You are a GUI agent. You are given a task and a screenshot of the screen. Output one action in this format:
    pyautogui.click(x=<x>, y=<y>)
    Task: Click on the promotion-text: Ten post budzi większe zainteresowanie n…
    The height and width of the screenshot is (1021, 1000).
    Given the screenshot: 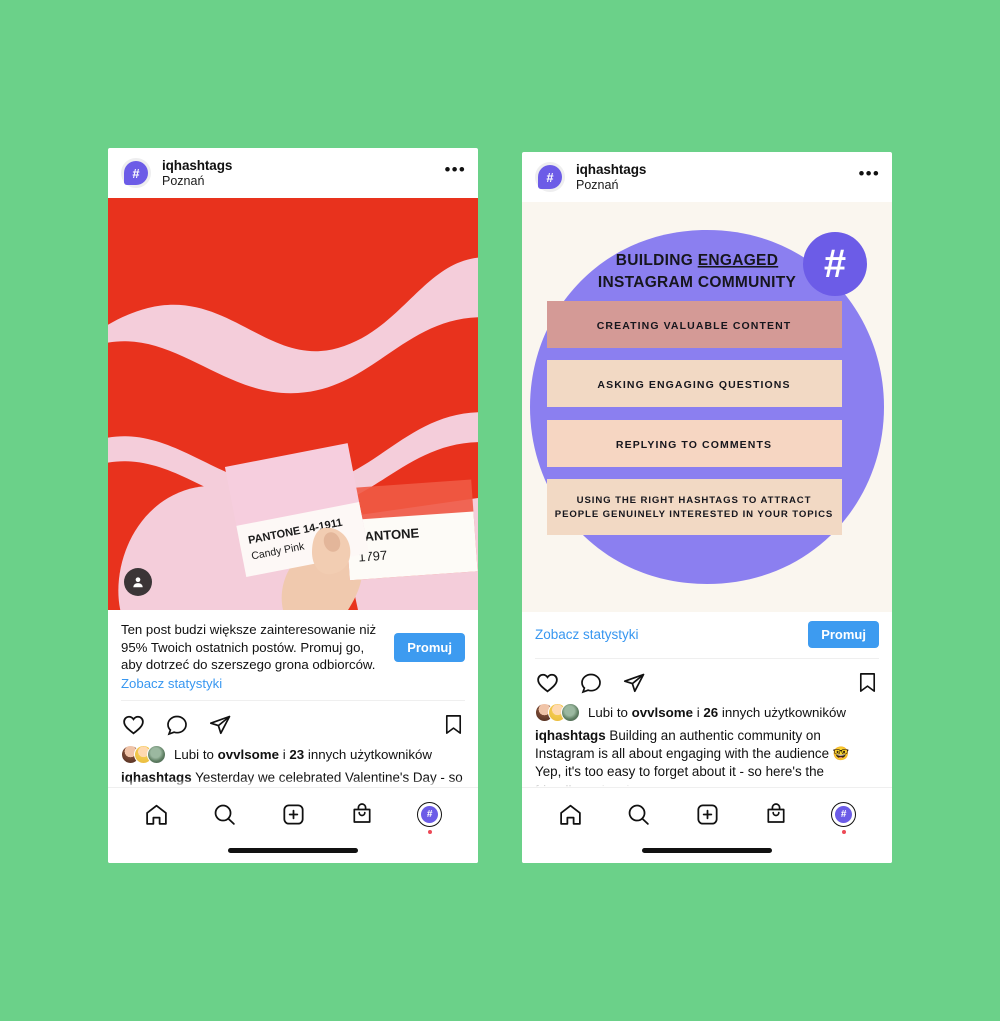 What is the action you would take?
    pyautogui.click(x=249, y=647)
    